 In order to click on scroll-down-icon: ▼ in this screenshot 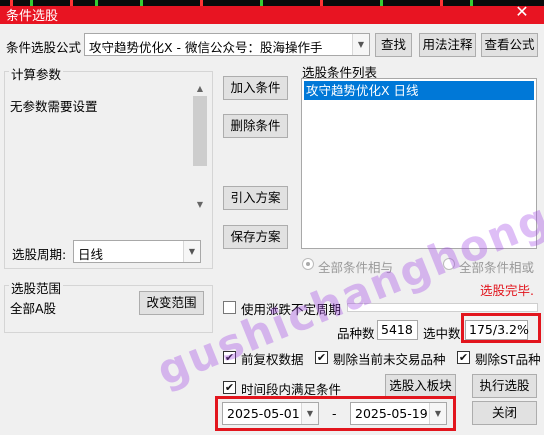, I will do `click(200, 205)`.